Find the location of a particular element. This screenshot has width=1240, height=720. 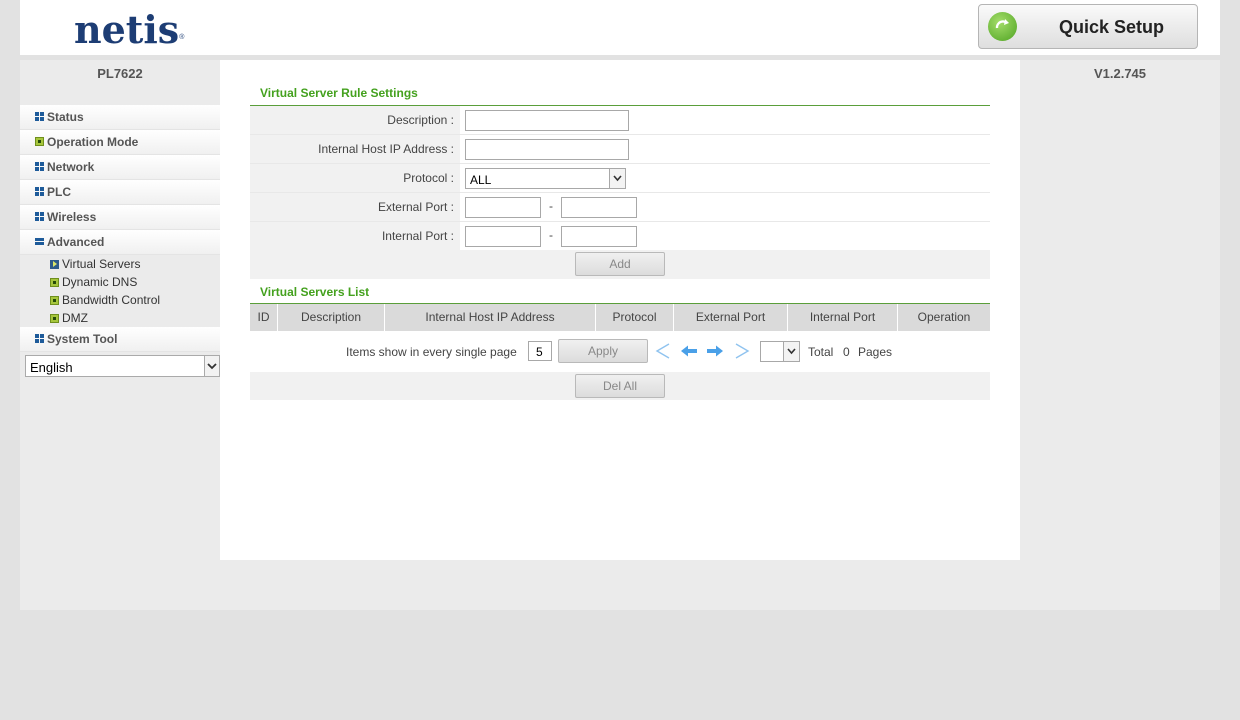

arrow-icon is located at coordinates (54, 264).